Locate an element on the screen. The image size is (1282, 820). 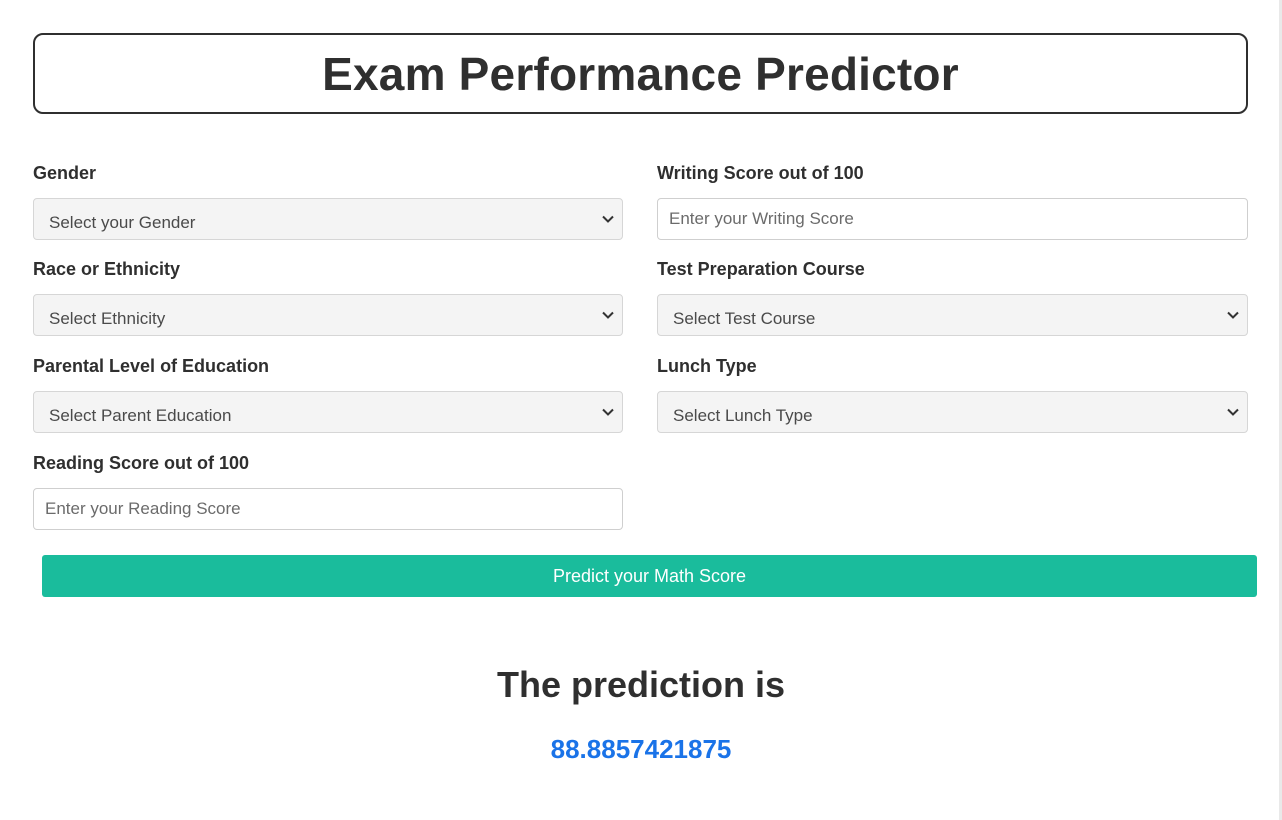
parent-education-select-value: Select Parent Education is located at coordinates (140, 415).